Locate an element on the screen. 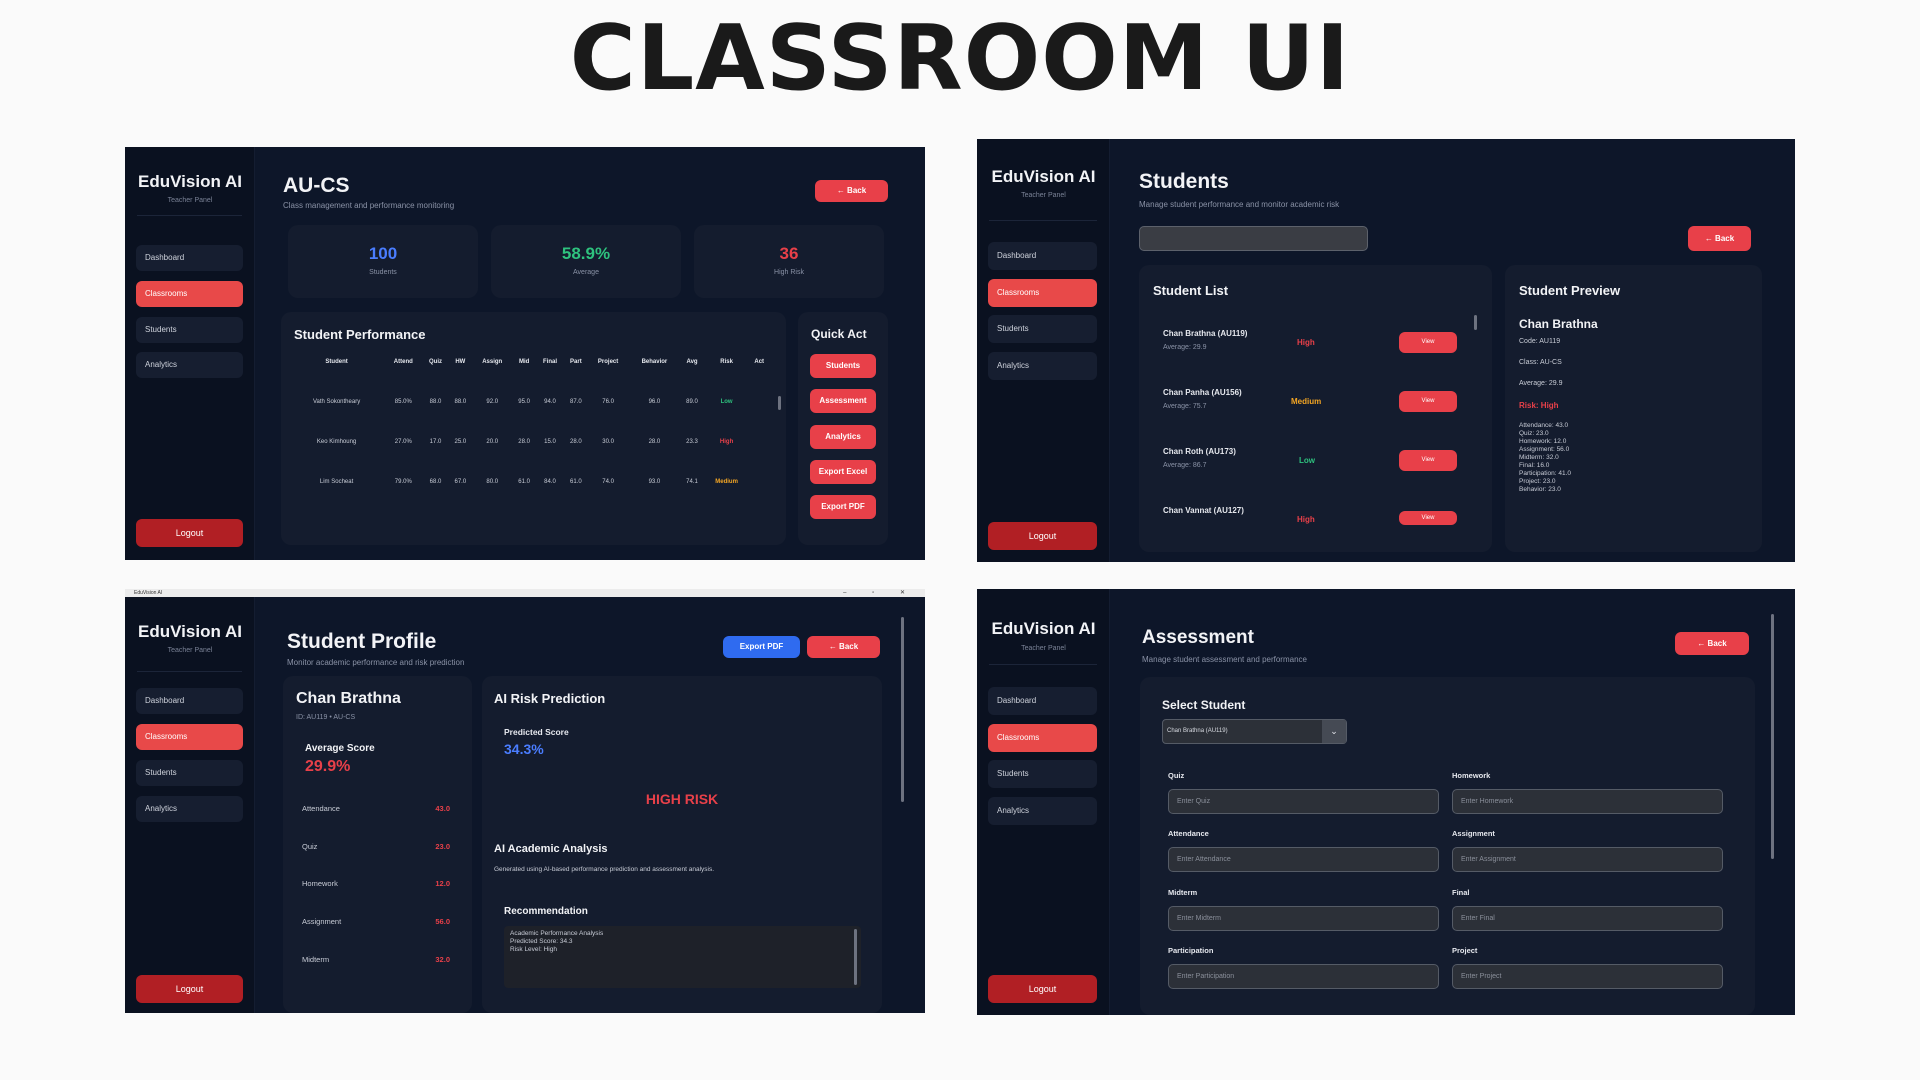 Image resolution: width=1920 pixels, height=1080 pixels. score-value: 56.0 is located at coordinates (442, 921).